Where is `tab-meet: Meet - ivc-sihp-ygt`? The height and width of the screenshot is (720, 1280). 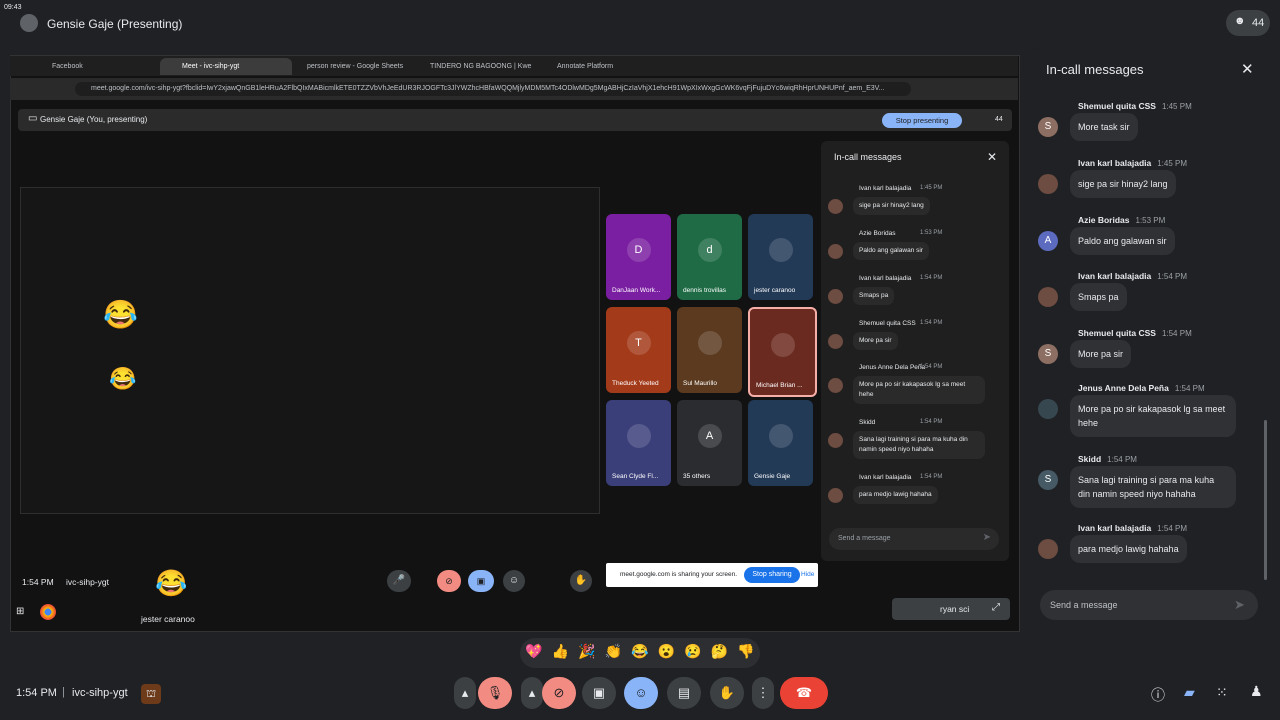 tab-meet: Meet - ivc-sihp-ygt is located at coordinates (226, 66).